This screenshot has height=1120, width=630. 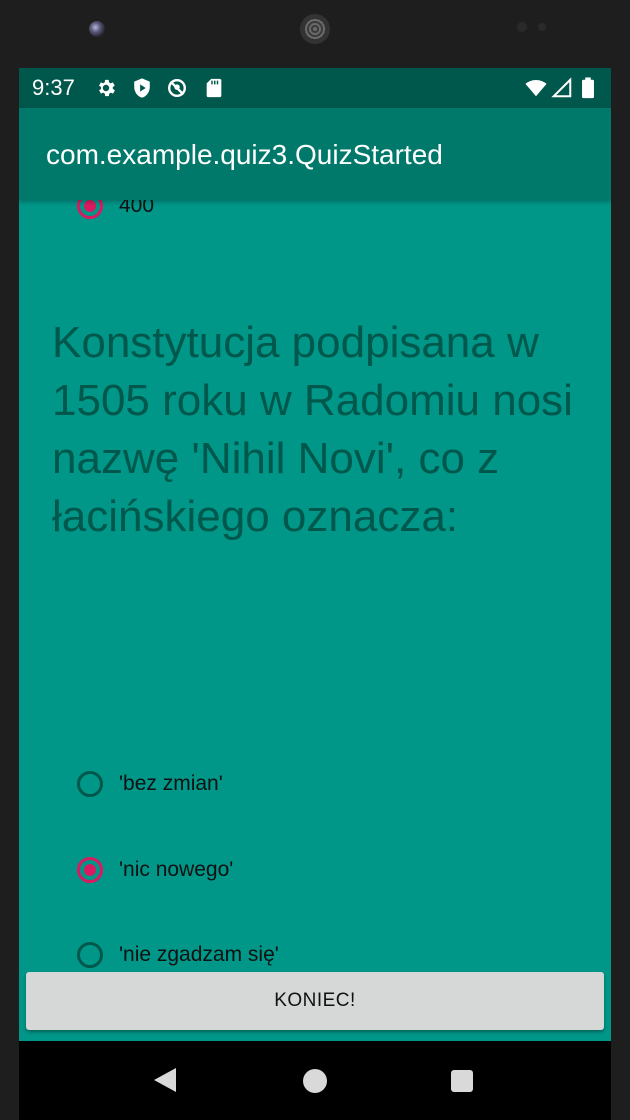 What do you see at coordinates (142, 88) in the screenshot?
I see `shield-play-icon` at bounding box center [142, 88].